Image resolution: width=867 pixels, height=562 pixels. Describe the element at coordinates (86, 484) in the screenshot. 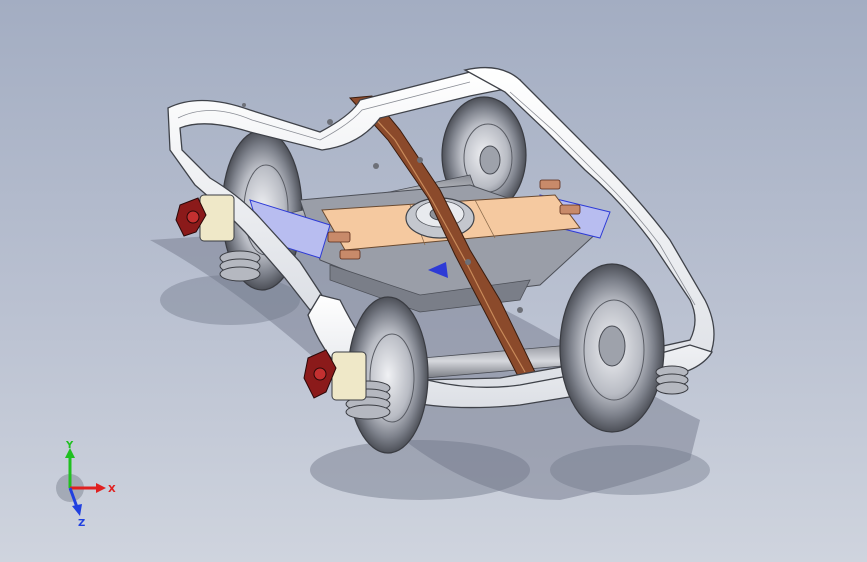

I see `coordinate-triad: Y X Z` at that location.